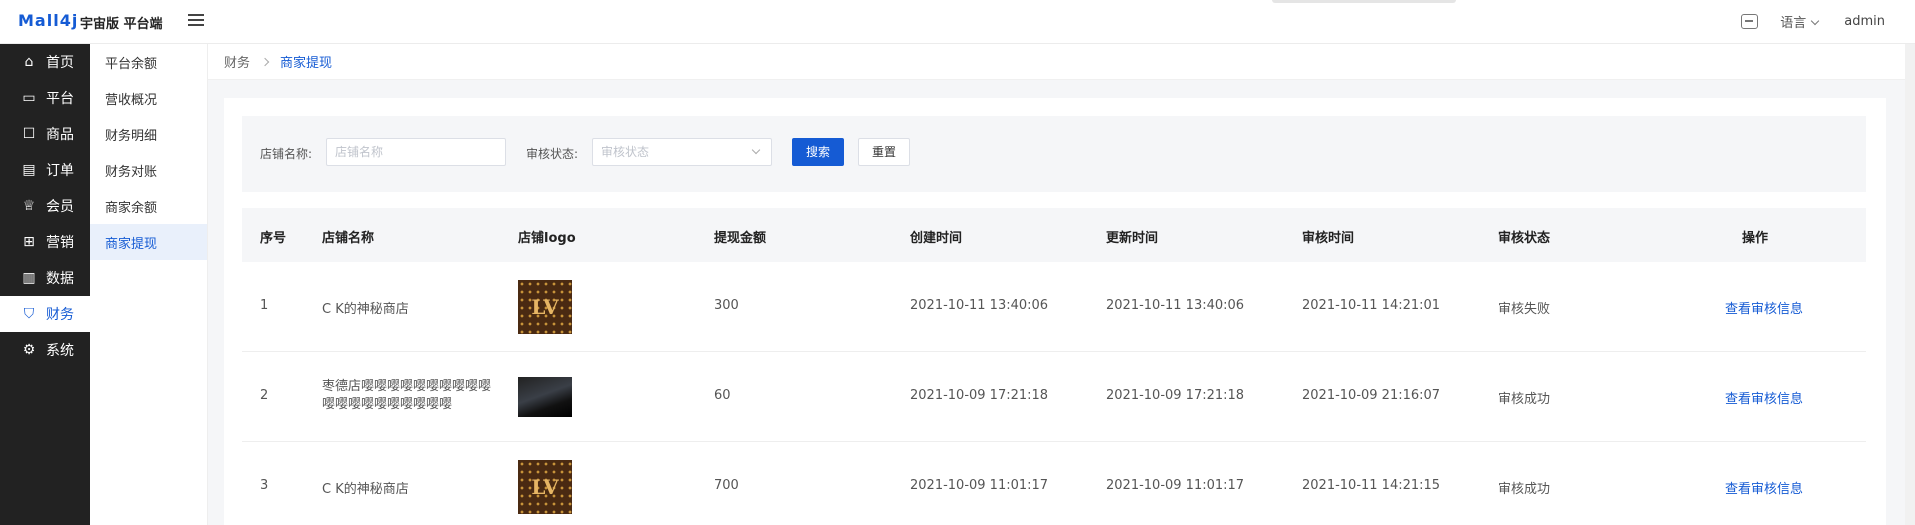 This screenshot has height=525, width=1915. What do you see at coordinates (1175, 305) in the screenshot?
I see `updated-time: 2021-10-11 13:40:06` at bounding box center [1175, 305].